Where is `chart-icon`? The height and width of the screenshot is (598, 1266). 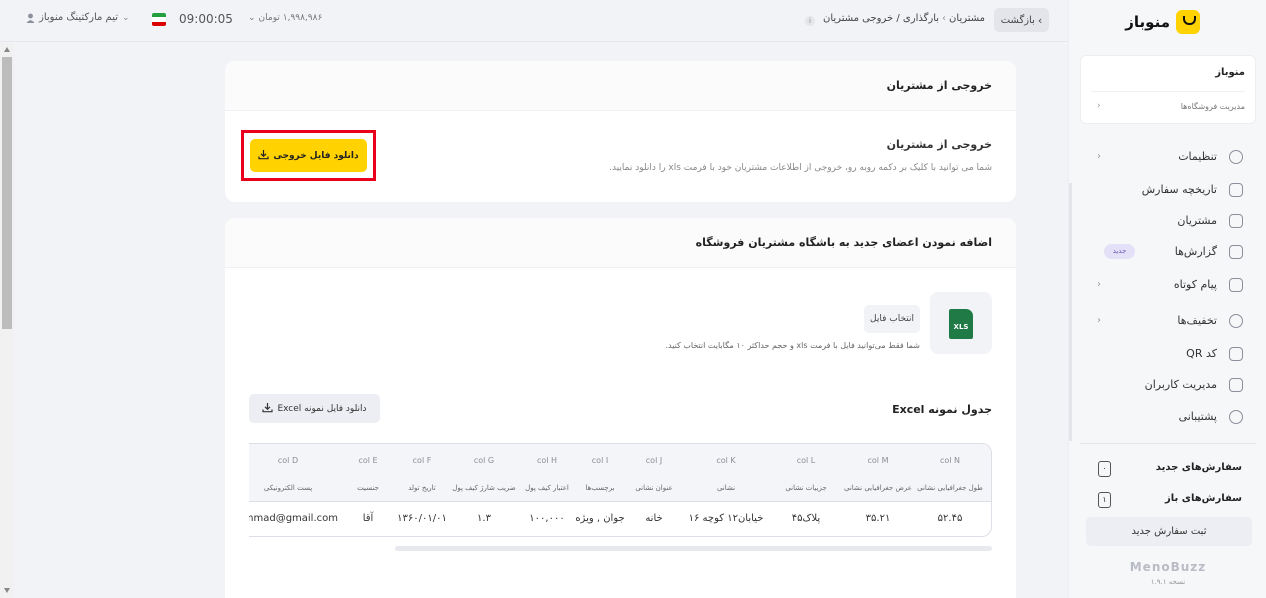
chart-icon is located at coordinates (1236, 252).